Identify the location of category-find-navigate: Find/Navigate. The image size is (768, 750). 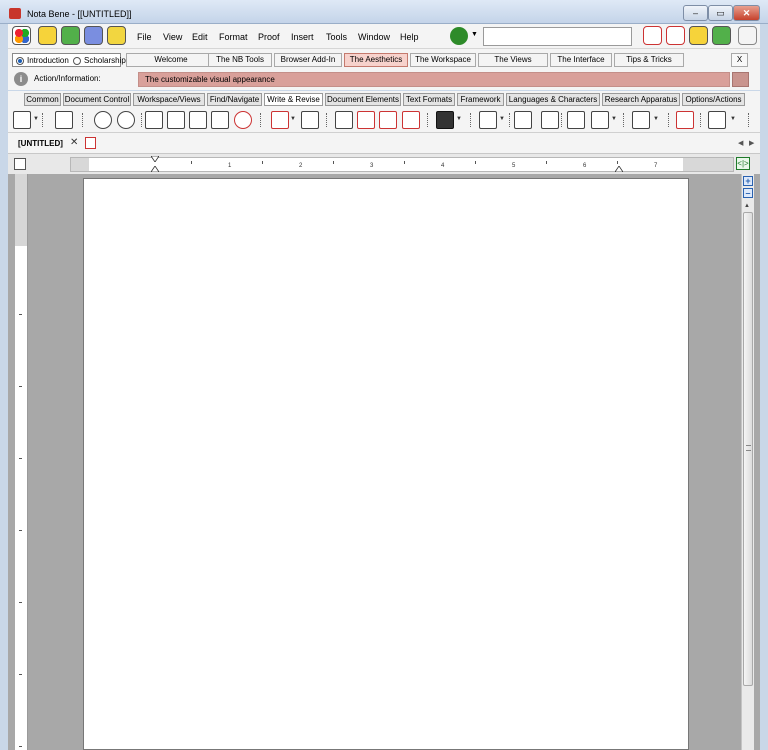
(234, 99).